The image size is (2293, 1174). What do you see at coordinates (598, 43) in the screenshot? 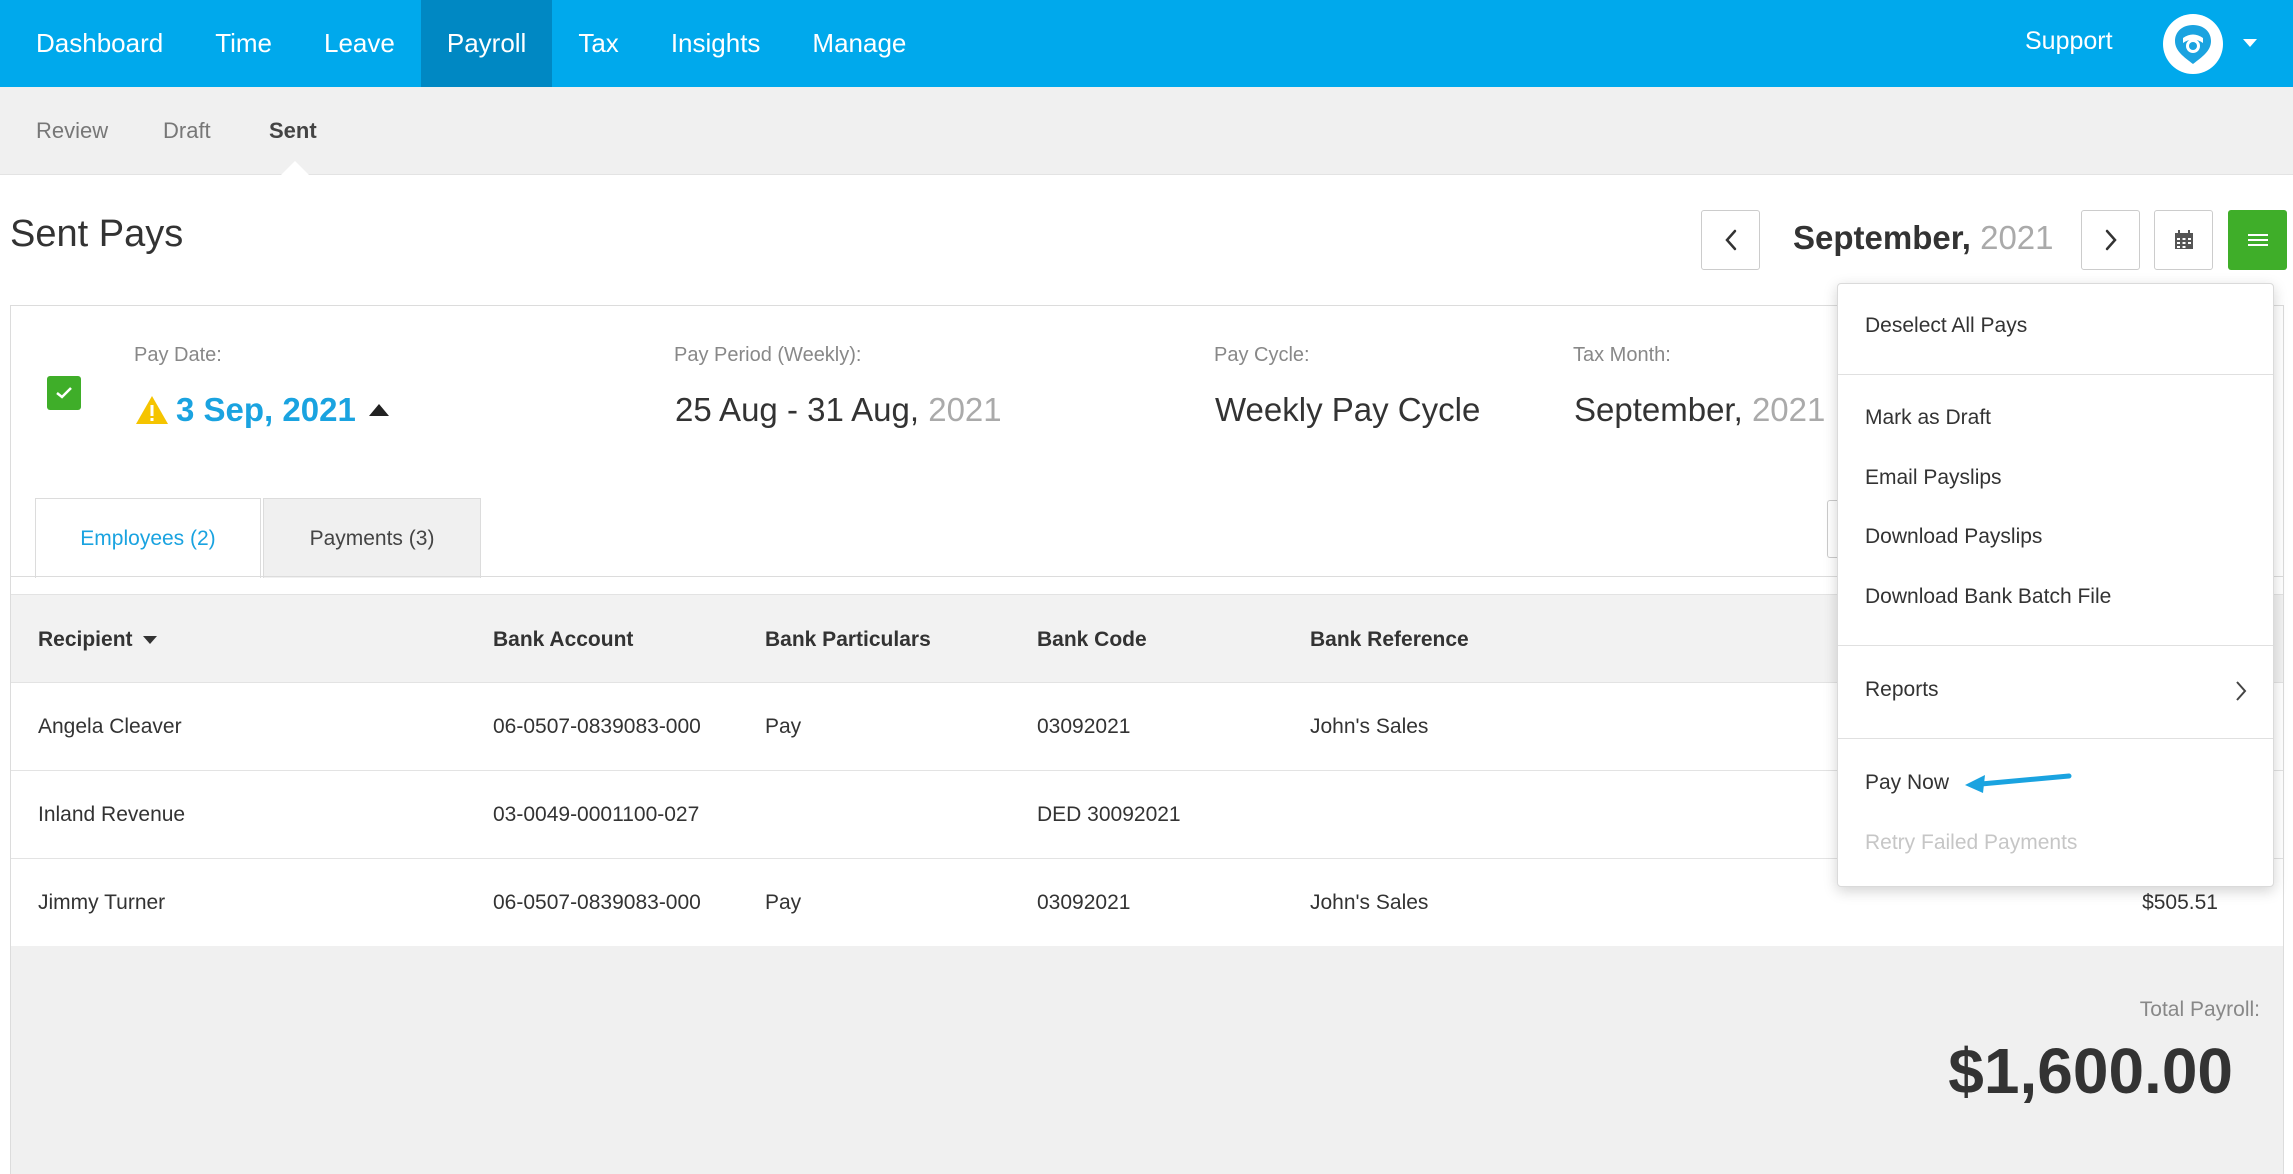
I see `nav-tax: Tax` at bounding box center [598, 43].